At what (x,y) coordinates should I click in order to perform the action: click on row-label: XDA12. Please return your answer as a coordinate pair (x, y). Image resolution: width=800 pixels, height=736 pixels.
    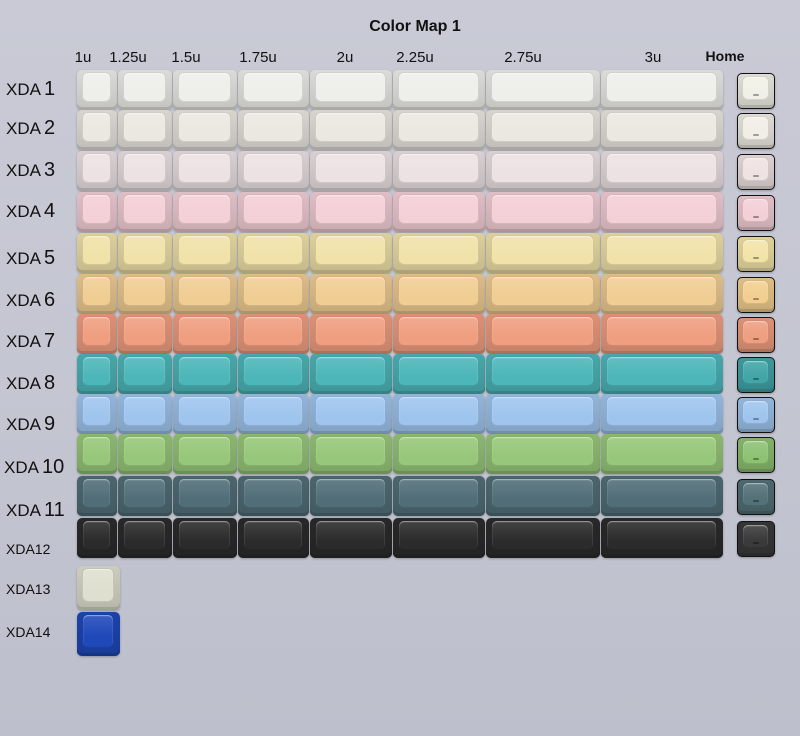
    Looking at the image, I should click on (28, 549).